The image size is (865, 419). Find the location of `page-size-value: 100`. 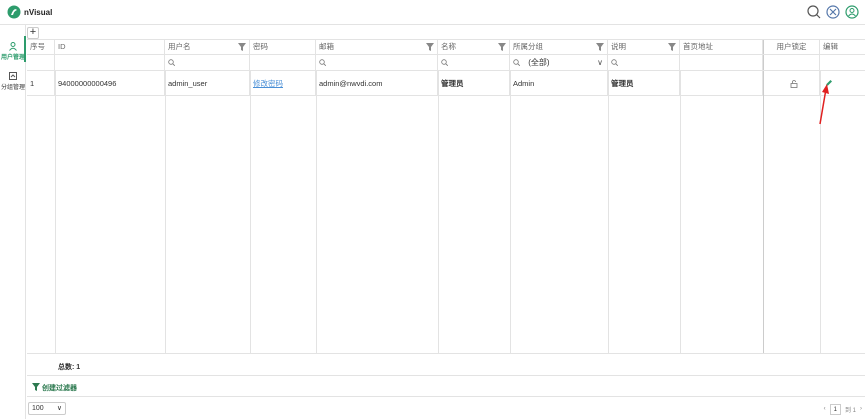

page-size-value: 100 is located at coordinates (38, 408).